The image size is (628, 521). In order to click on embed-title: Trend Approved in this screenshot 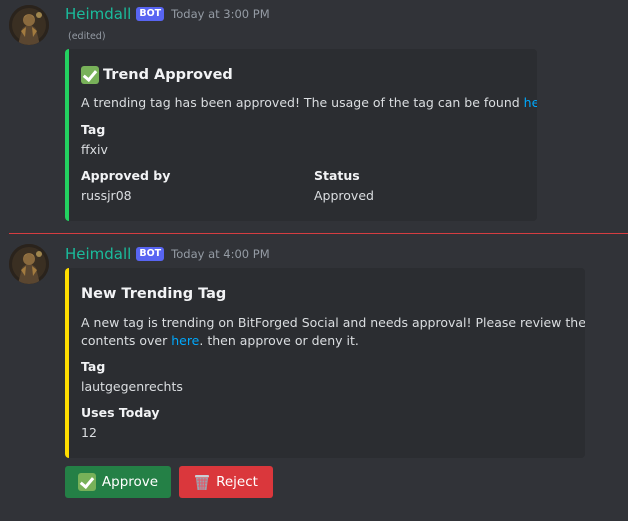, I will do `click(157, 75)`.